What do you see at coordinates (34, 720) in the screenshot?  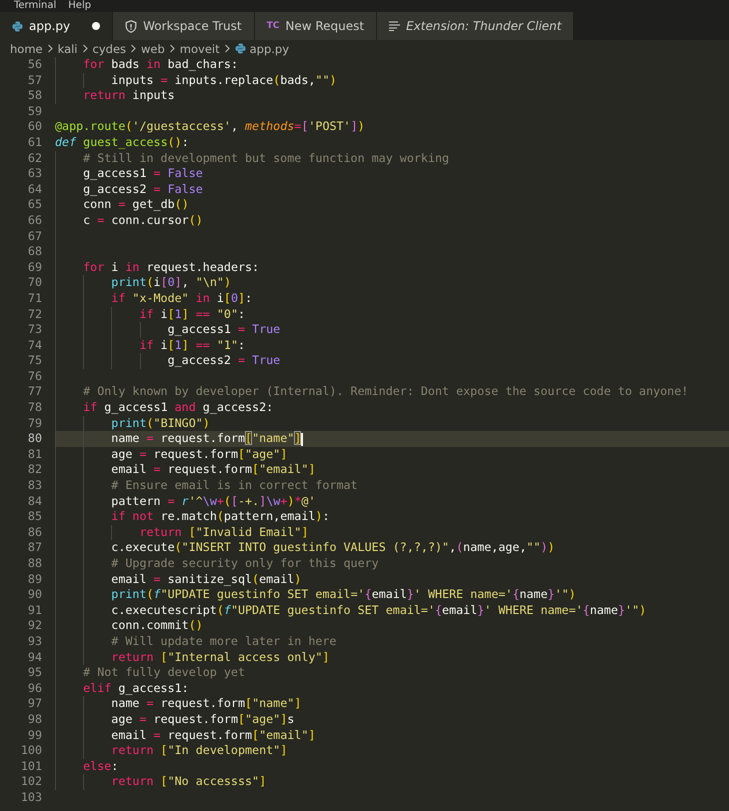 I see `line-number: 98` at bounding box center [34, 720].